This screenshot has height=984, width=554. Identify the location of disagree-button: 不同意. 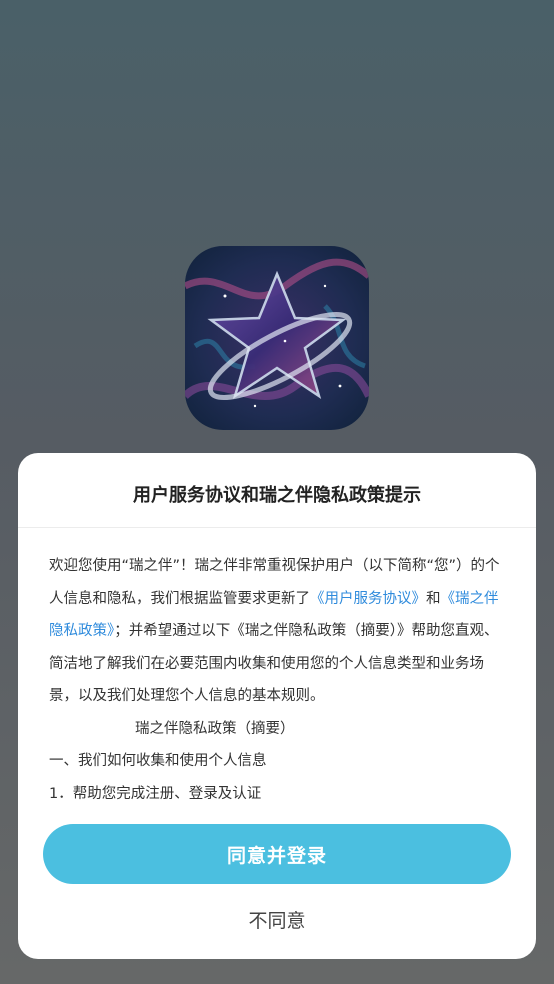
(277, 921).